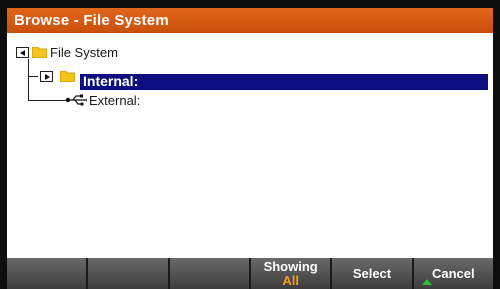 The image size is (500, 289). Describe the element at coordinates (453, 273) in the screenshot. I see `softkey-label: Cancel` at that location.